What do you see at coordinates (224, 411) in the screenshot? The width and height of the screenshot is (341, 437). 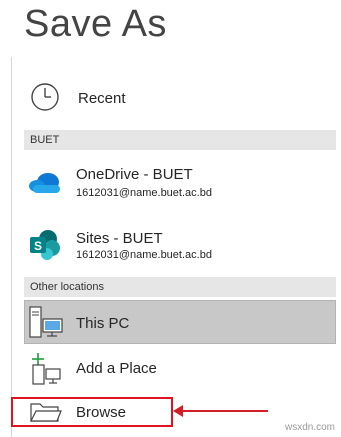 I see `annotation-arrow-line` at bounding box center [224, 411].